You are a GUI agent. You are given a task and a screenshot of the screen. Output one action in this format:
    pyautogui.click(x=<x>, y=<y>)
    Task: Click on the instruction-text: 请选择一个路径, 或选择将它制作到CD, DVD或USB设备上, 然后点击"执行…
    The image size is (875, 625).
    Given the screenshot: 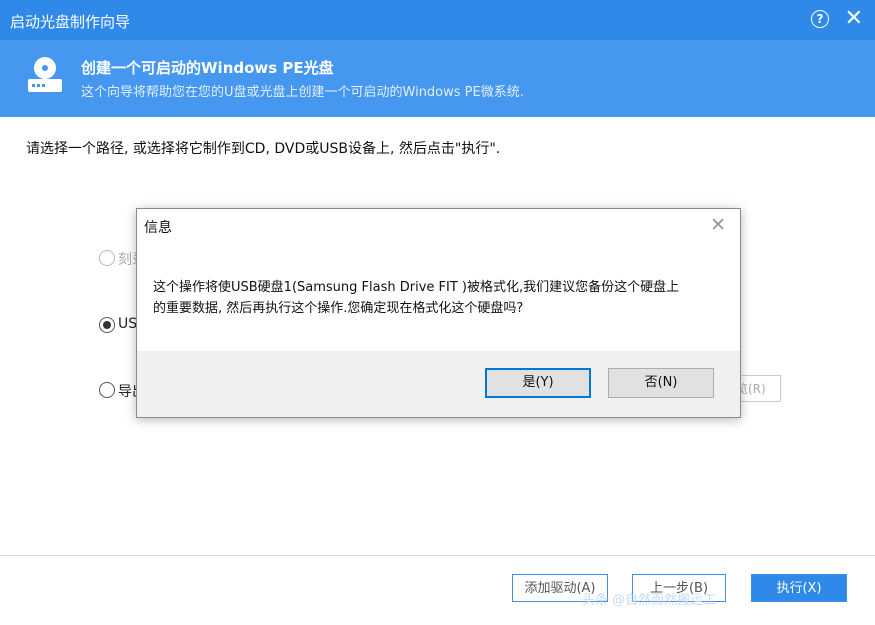 What is the action you would take?
    pyautogui.click(x=263, y=149)
    